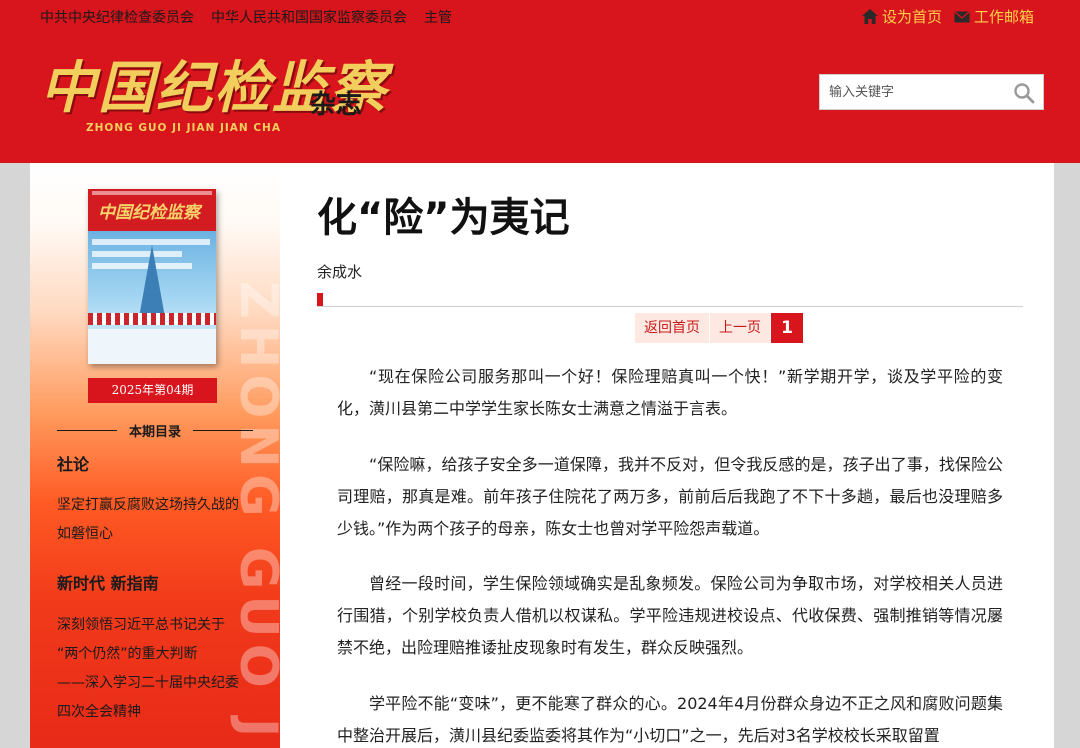 The height and width of the screenshot is (748, 1080). What do you see at coordinates (152, 390) in the screenshot?
I see `issue-label: 2025年第04期` at bounding box center [152, 390].